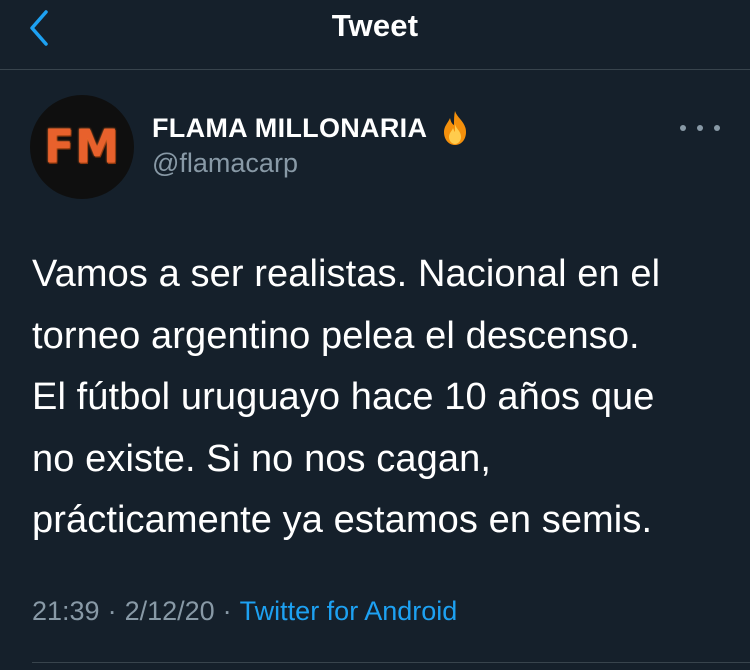 The image size is (750, 670). I want to click on page-title: Tweet, so click(375, 25).